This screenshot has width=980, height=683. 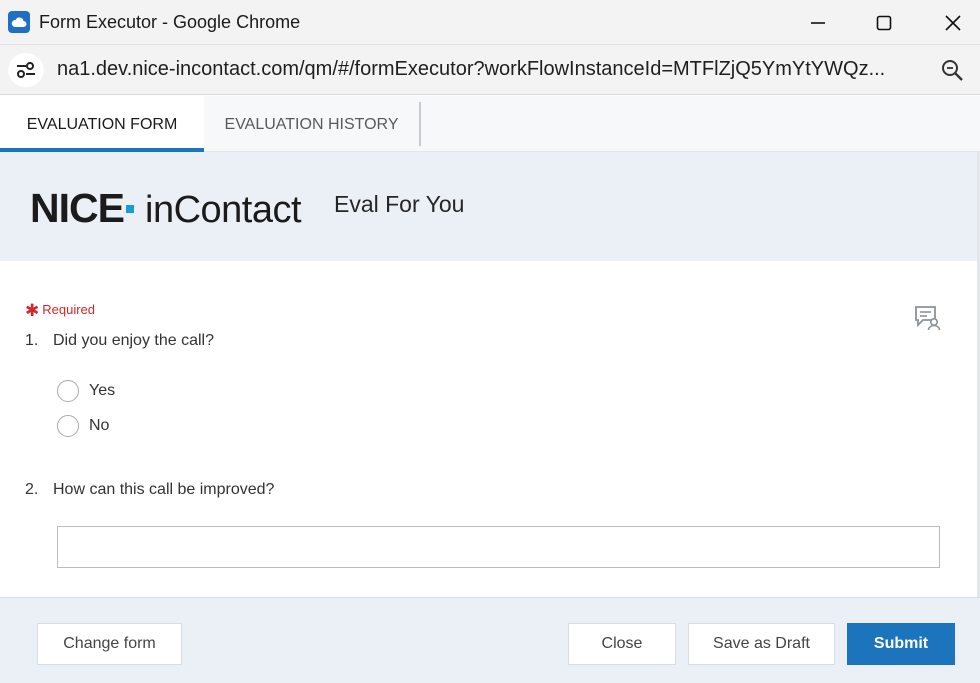 What do you see at coordinates (761, 644) in the screenshot?
I see `save-as-draft-button: Save as Draft` at bounding box center [761, 644].